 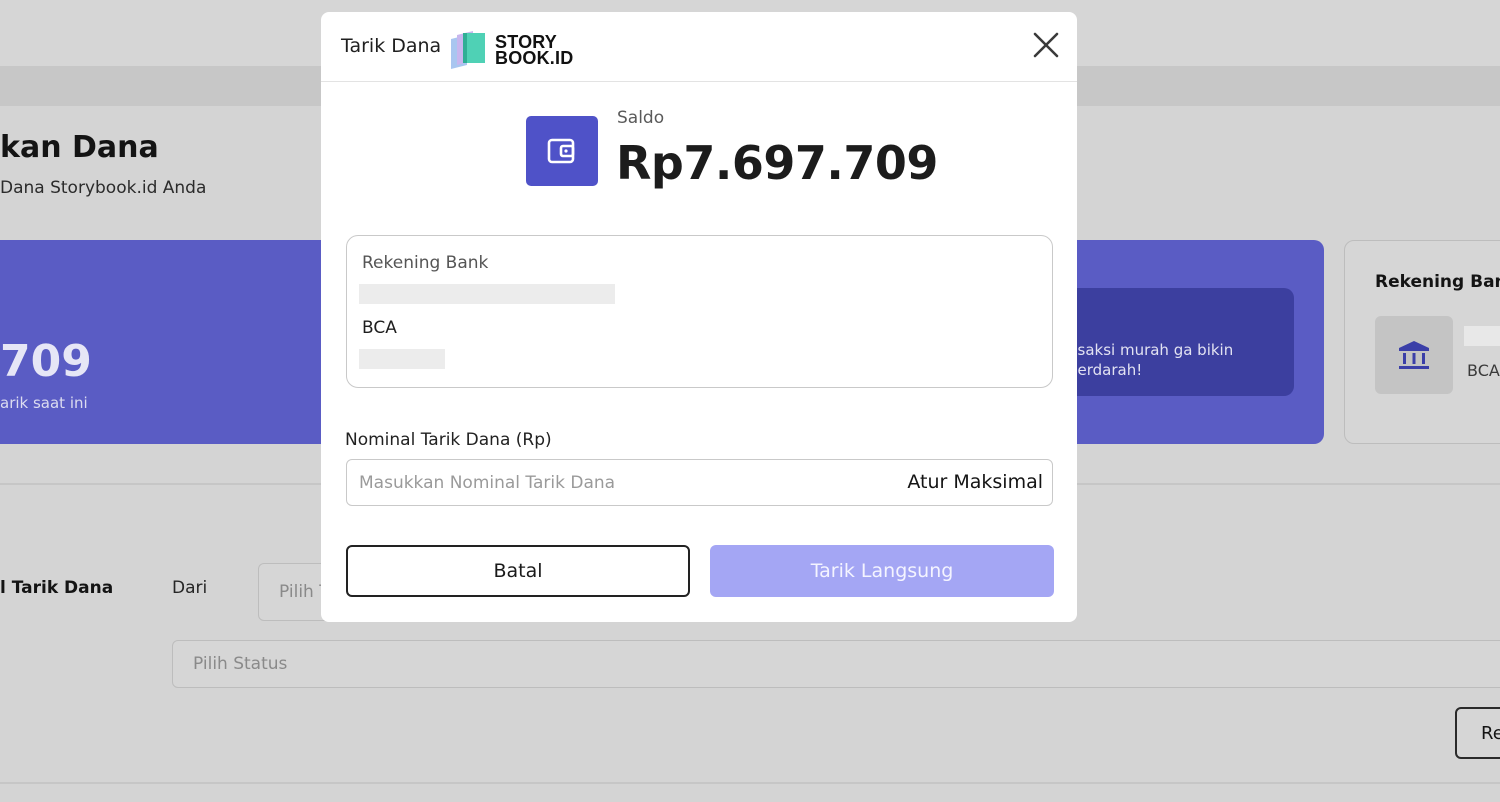 What do you see at coordinates (391, 46) in the screenshot?
I see `modal-title: Tarik Dana` at bounding box center [391, 46].